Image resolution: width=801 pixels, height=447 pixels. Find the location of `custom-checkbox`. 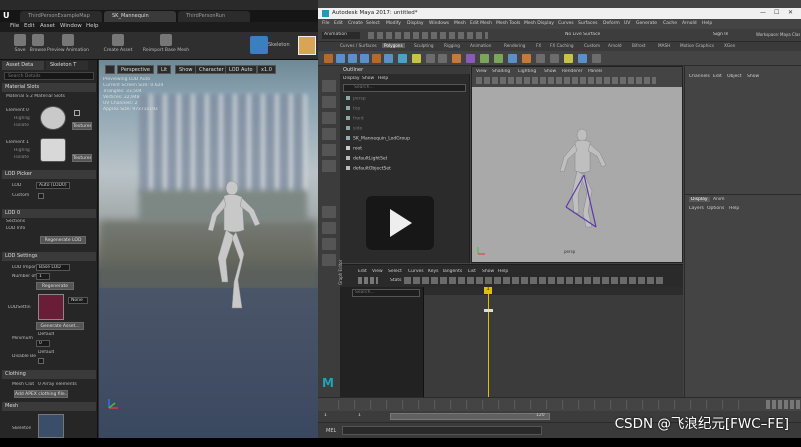

custom-checkbox is located at coordinates (41, 196).